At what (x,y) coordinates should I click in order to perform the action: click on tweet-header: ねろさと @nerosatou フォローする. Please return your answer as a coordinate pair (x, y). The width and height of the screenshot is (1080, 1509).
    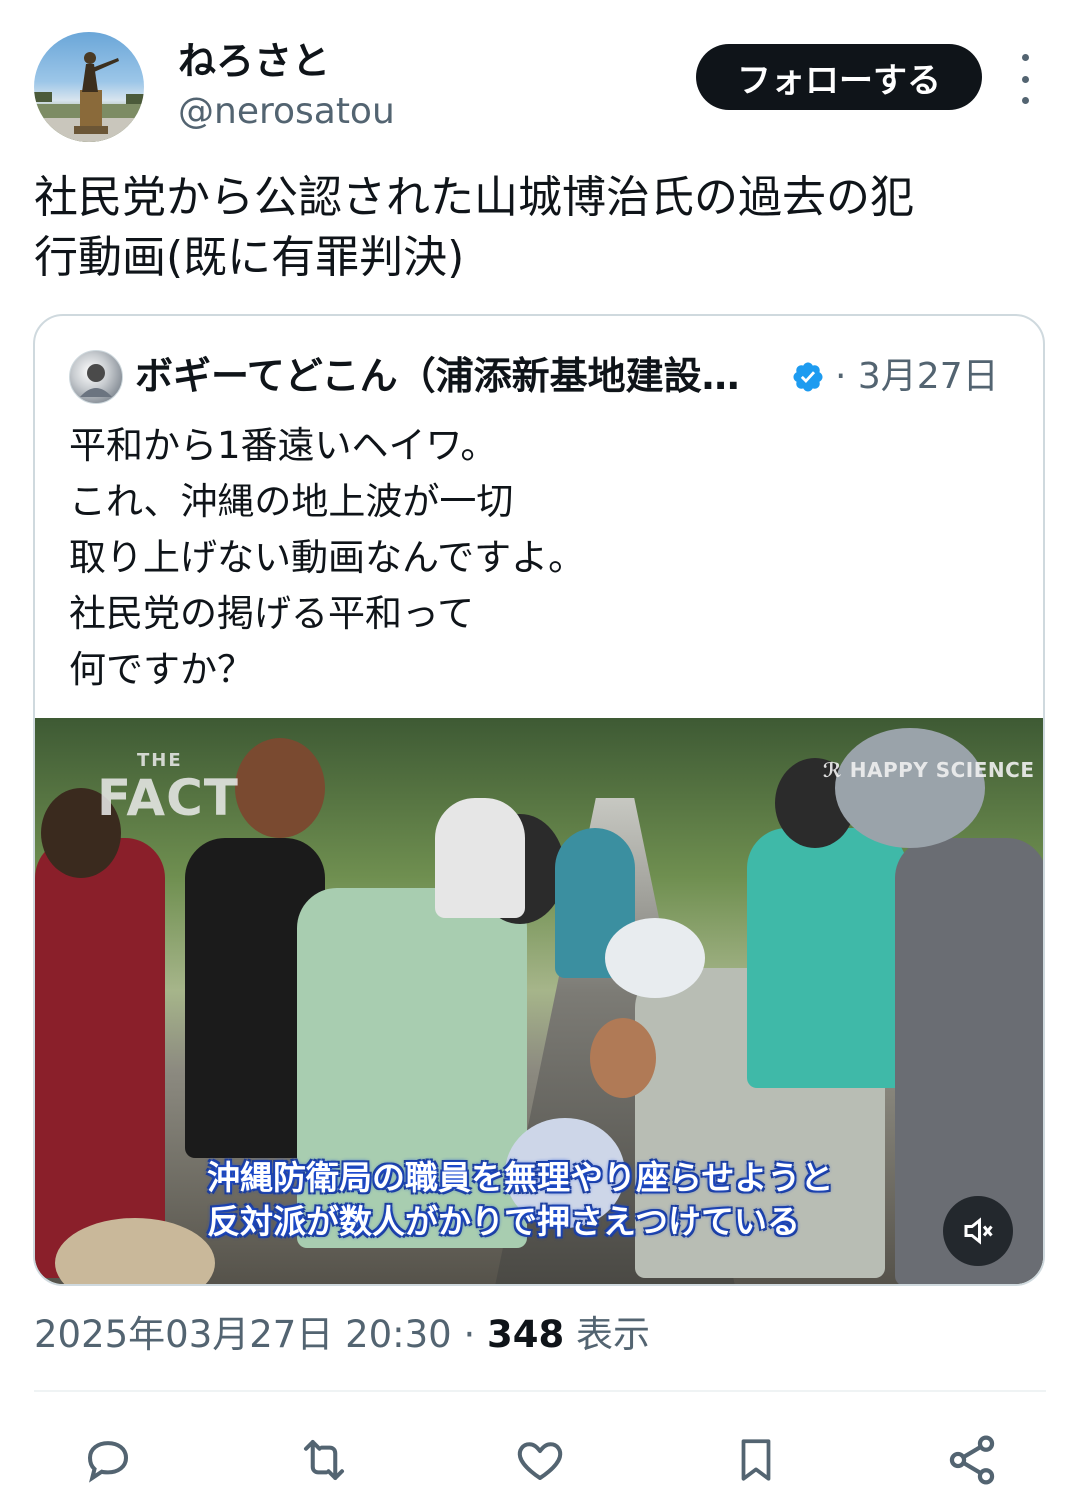
    Looking at the image, I should click on (540, 88).